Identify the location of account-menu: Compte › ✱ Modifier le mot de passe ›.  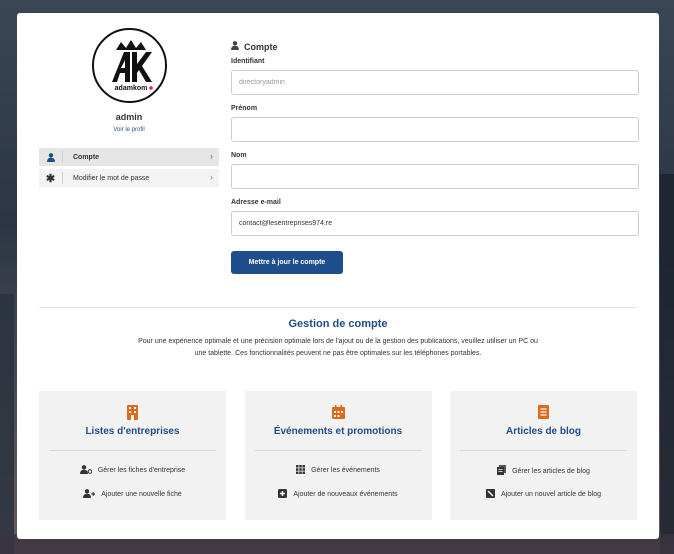
(129, 169).